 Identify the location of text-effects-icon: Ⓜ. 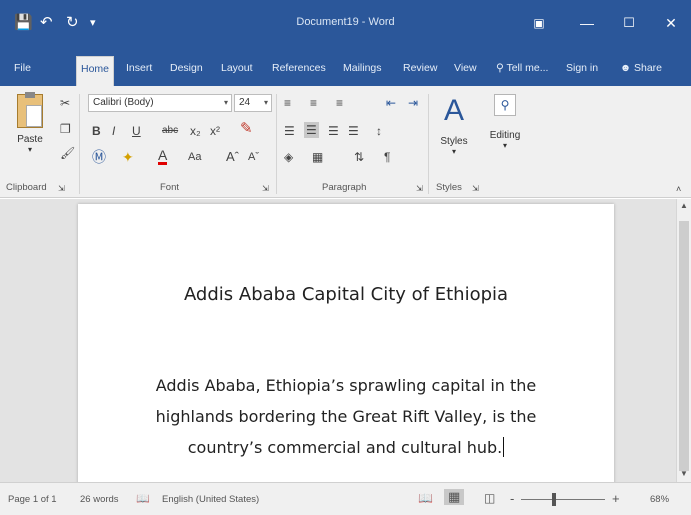
(99, 157).